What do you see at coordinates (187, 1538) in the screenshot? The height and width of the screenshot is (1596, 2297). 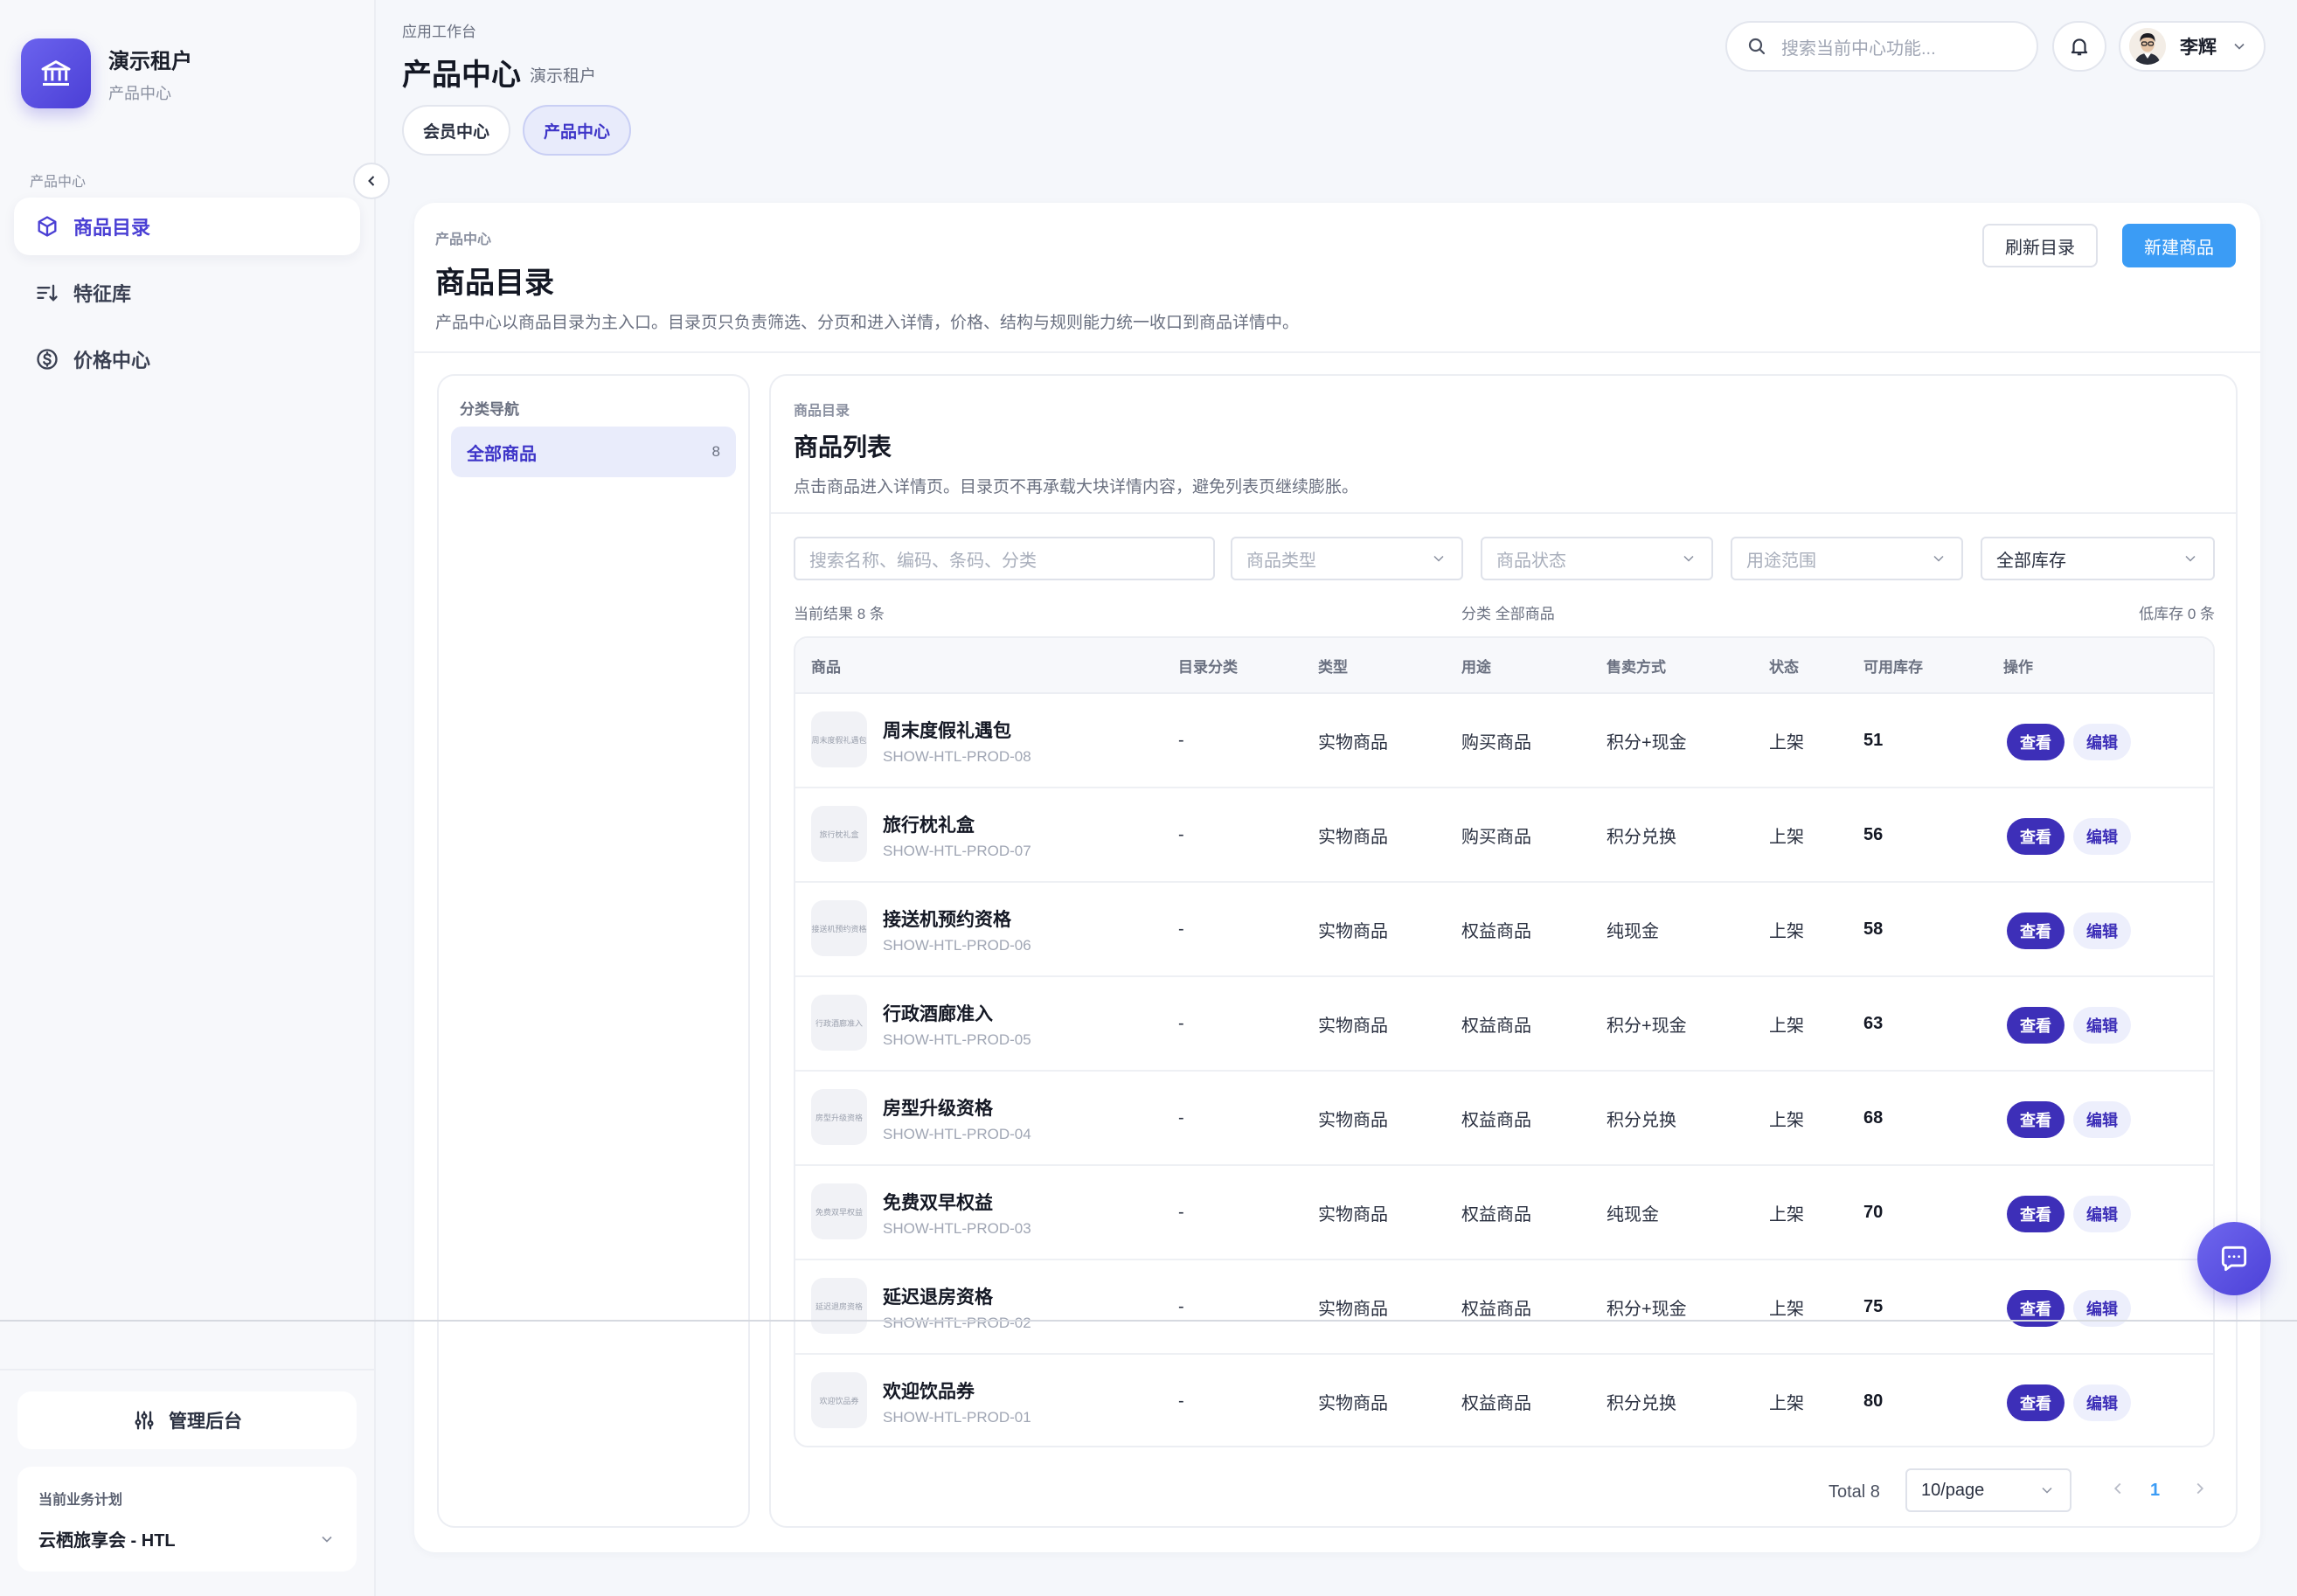 I see `plan-select: 云栖旅享会 - HTL` at bounding box center [187, 1538].